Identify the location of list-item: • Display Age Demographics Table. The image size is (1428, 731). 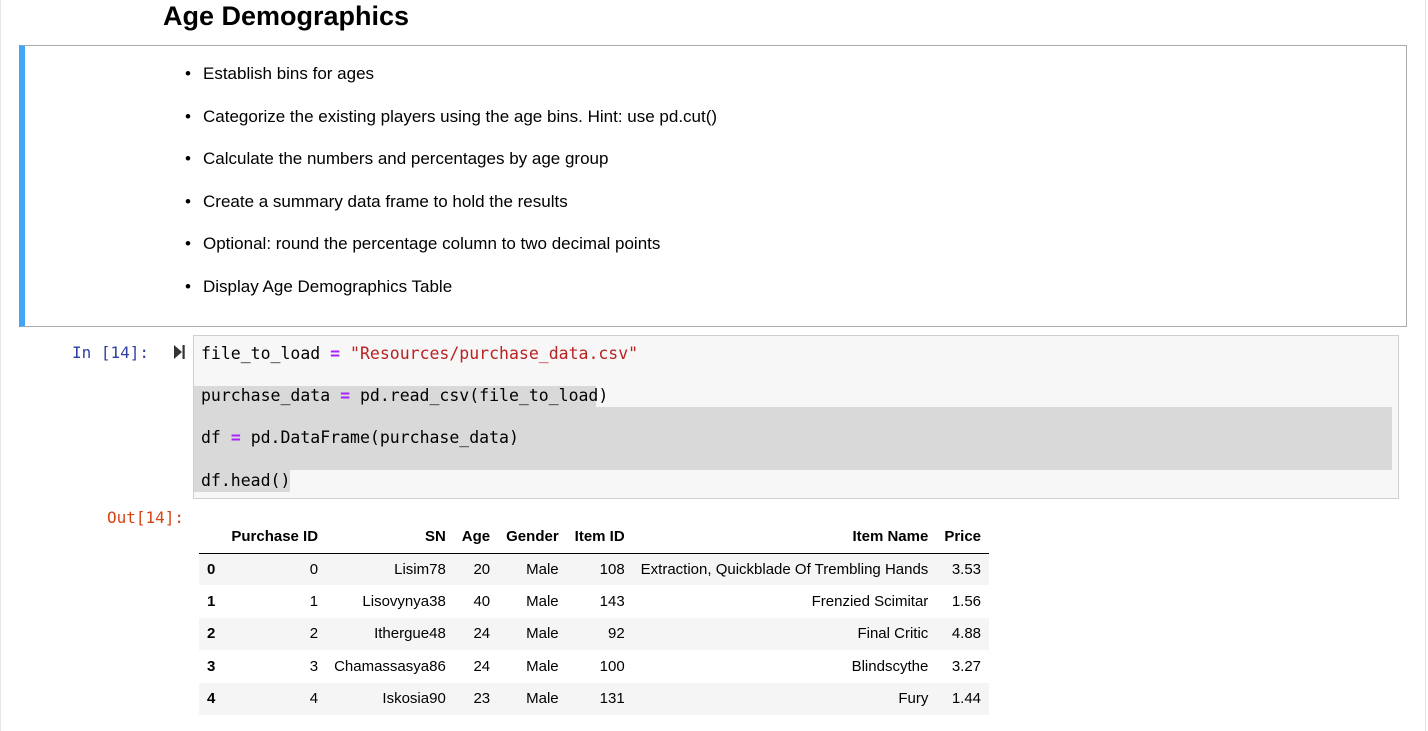
(451, 294).